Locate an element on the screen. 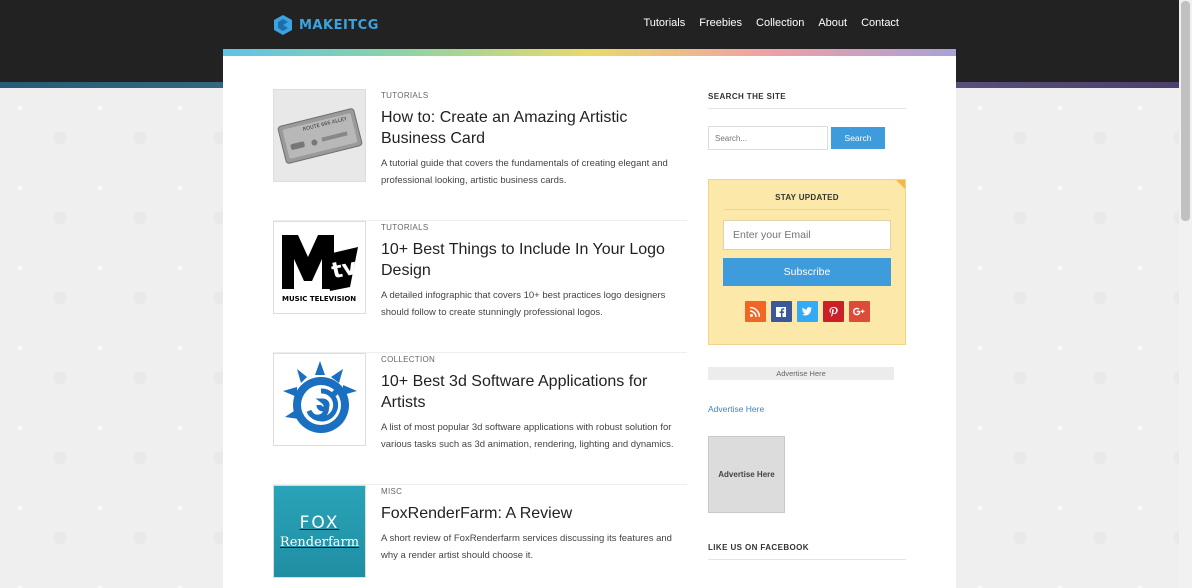  rainbow-stripe is located at coordinates (589, 52).